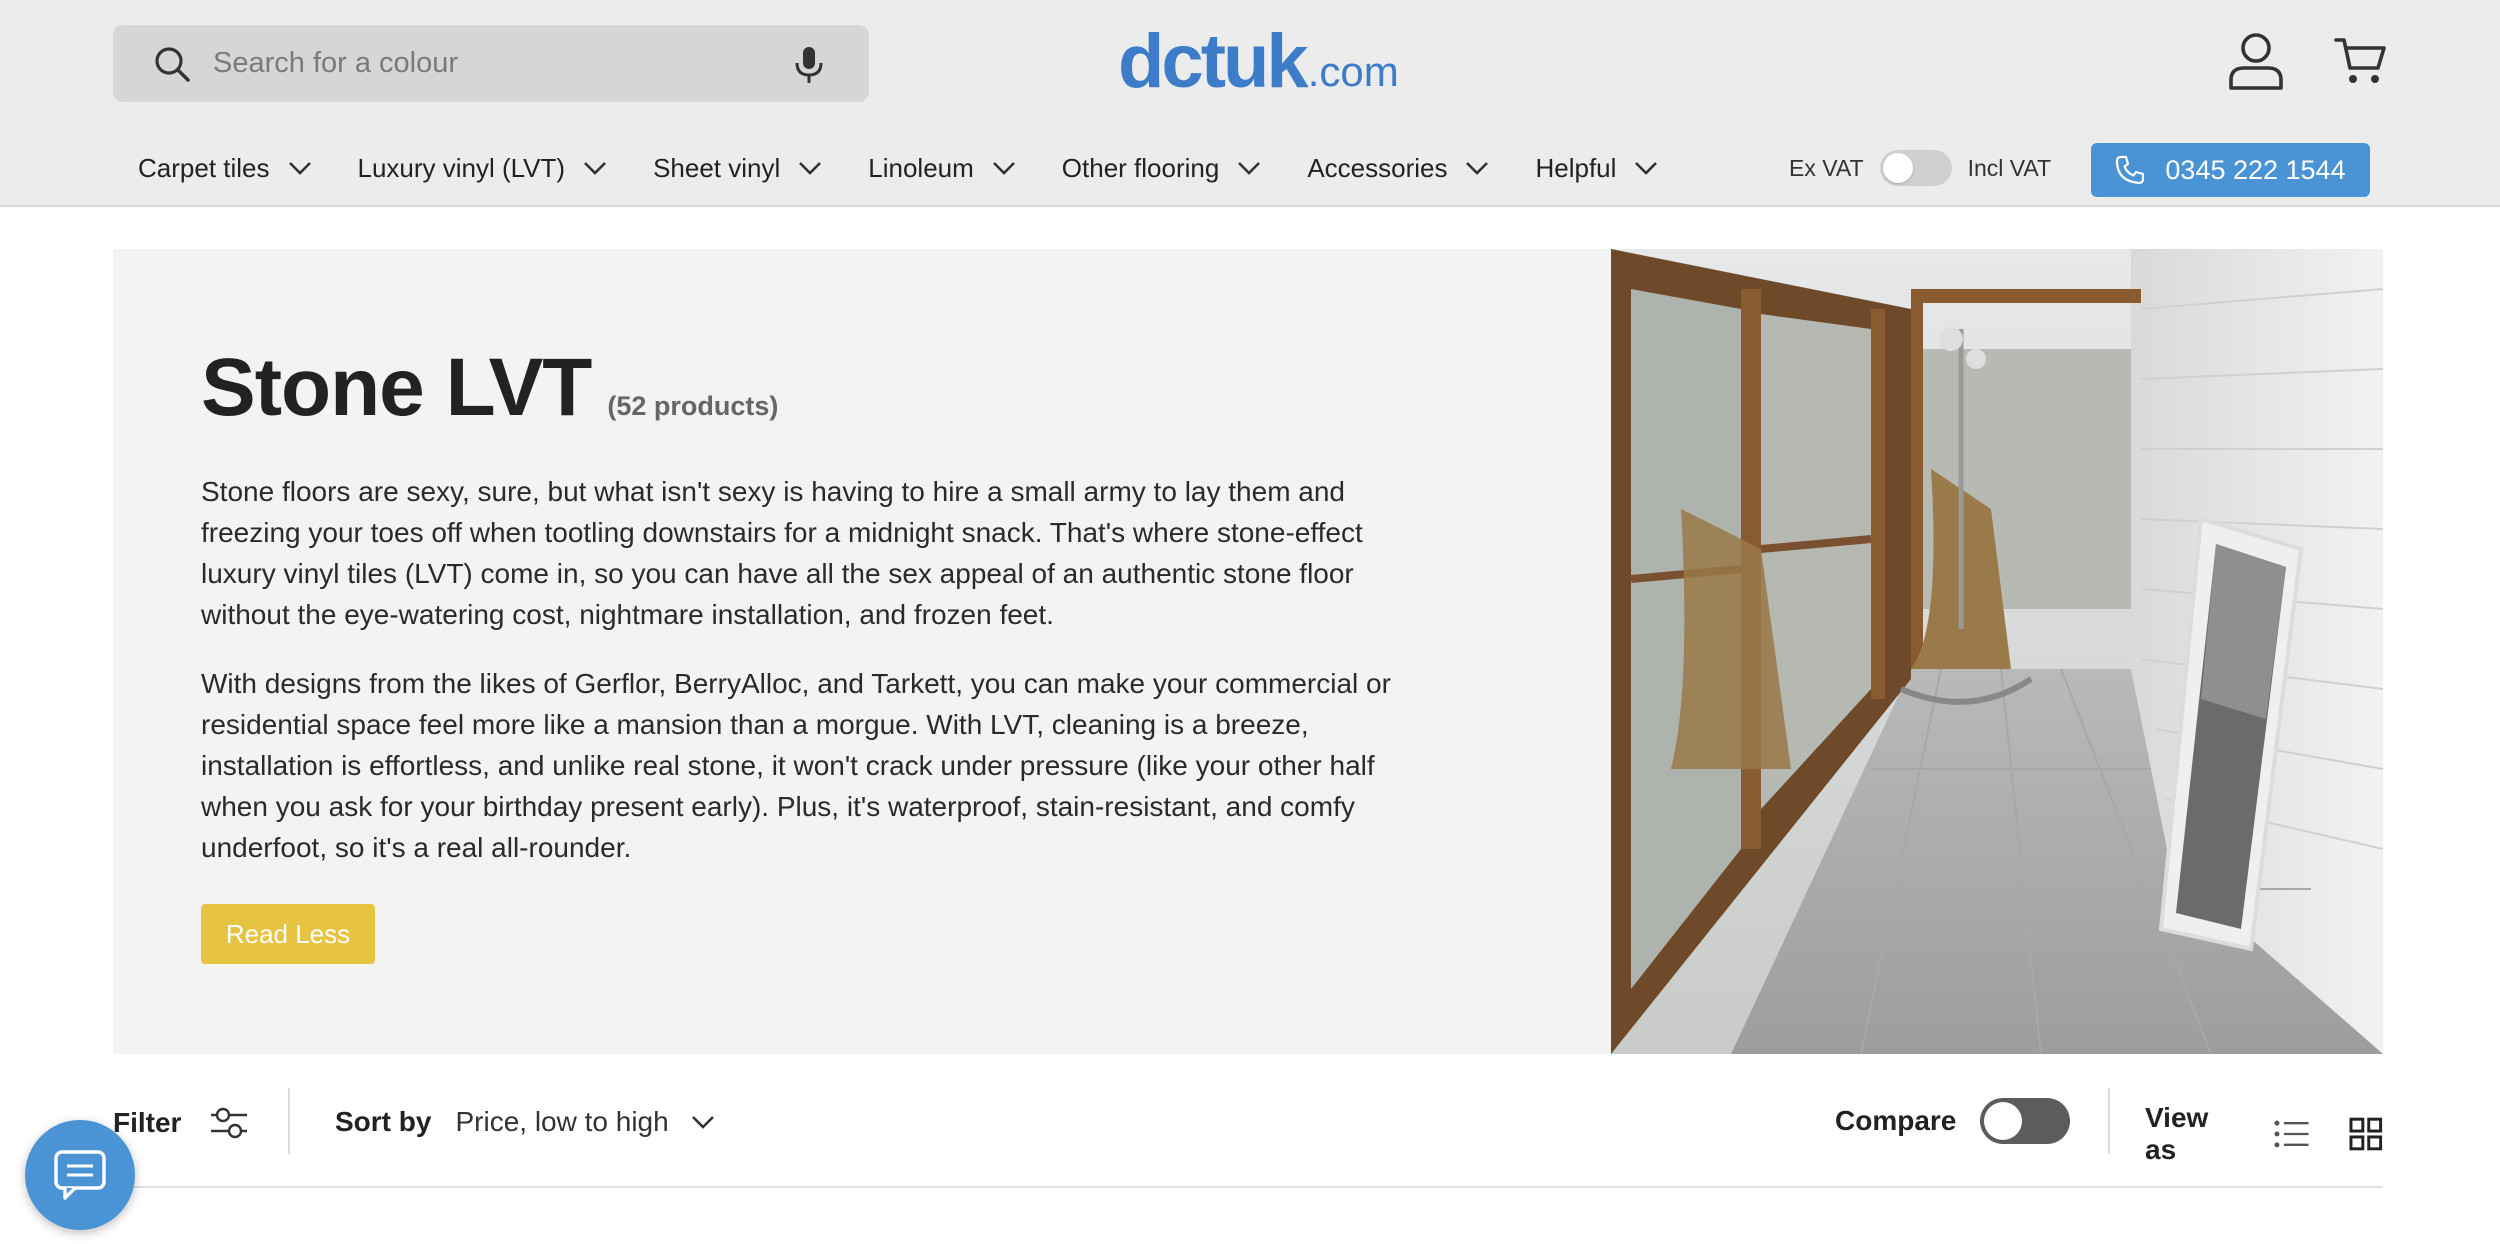 The image size is (2500, 1244). I want to click on title-row: Stone LVT (52 products), so click(796, 388).